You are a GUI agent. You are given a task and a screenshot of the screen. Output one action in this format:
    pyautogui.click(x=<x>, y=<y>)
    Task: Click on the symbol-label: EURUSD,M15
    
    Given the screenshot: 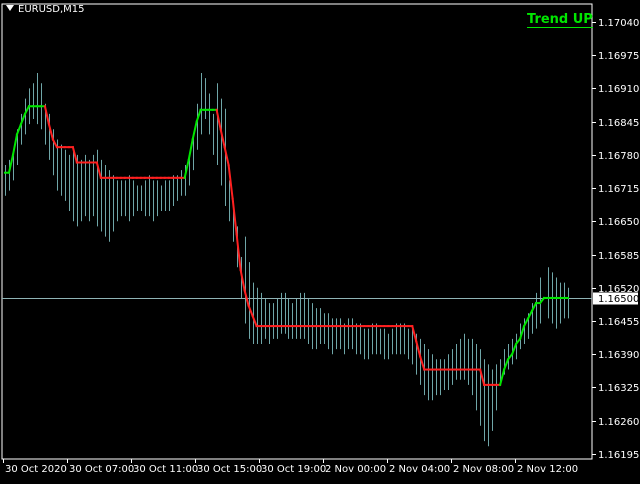 What is the action you would take?
    pyautogui.click(x=45, y=9)
    